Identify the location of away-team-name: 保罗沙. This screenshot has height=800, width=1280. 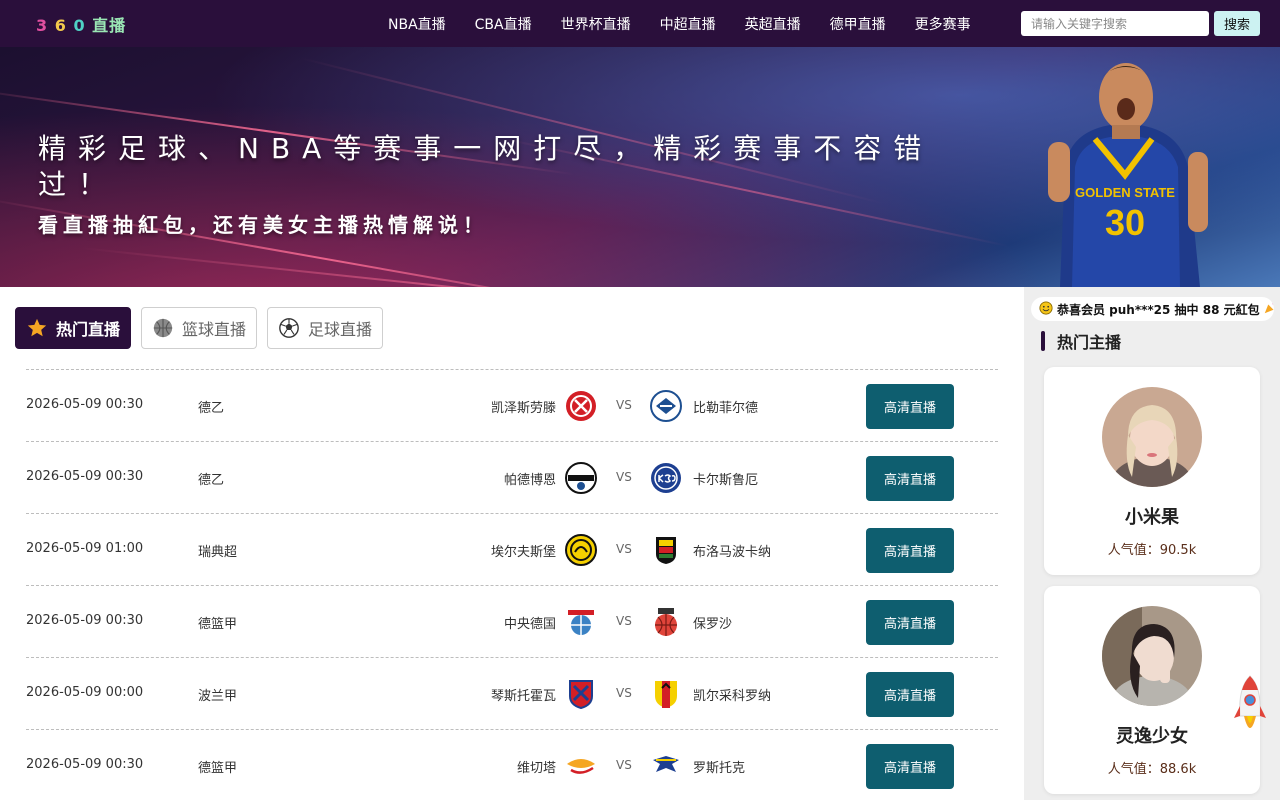
(713, 624).